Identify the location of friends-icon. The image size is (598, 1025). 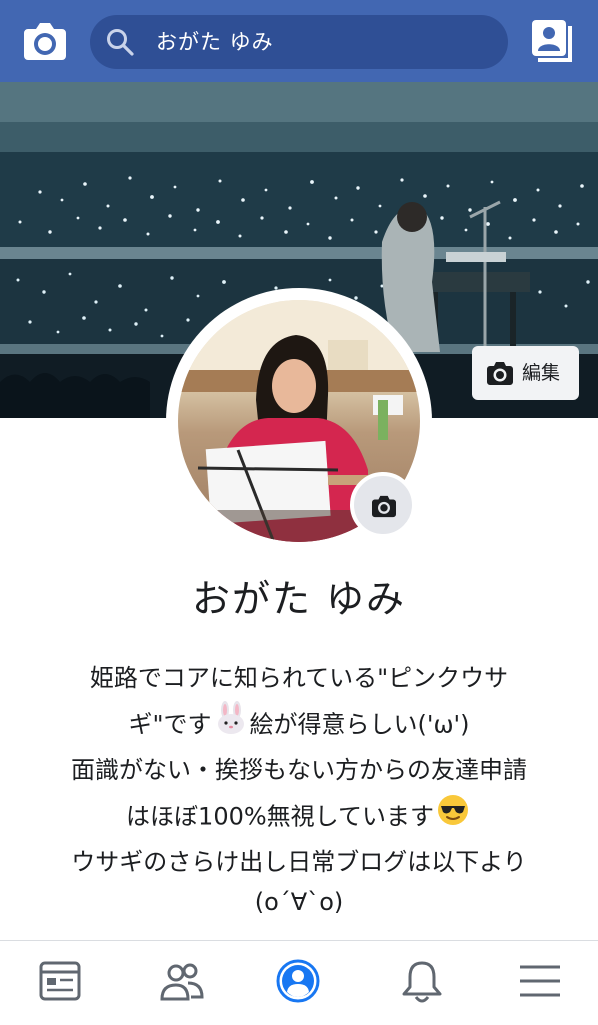
(182, 982).